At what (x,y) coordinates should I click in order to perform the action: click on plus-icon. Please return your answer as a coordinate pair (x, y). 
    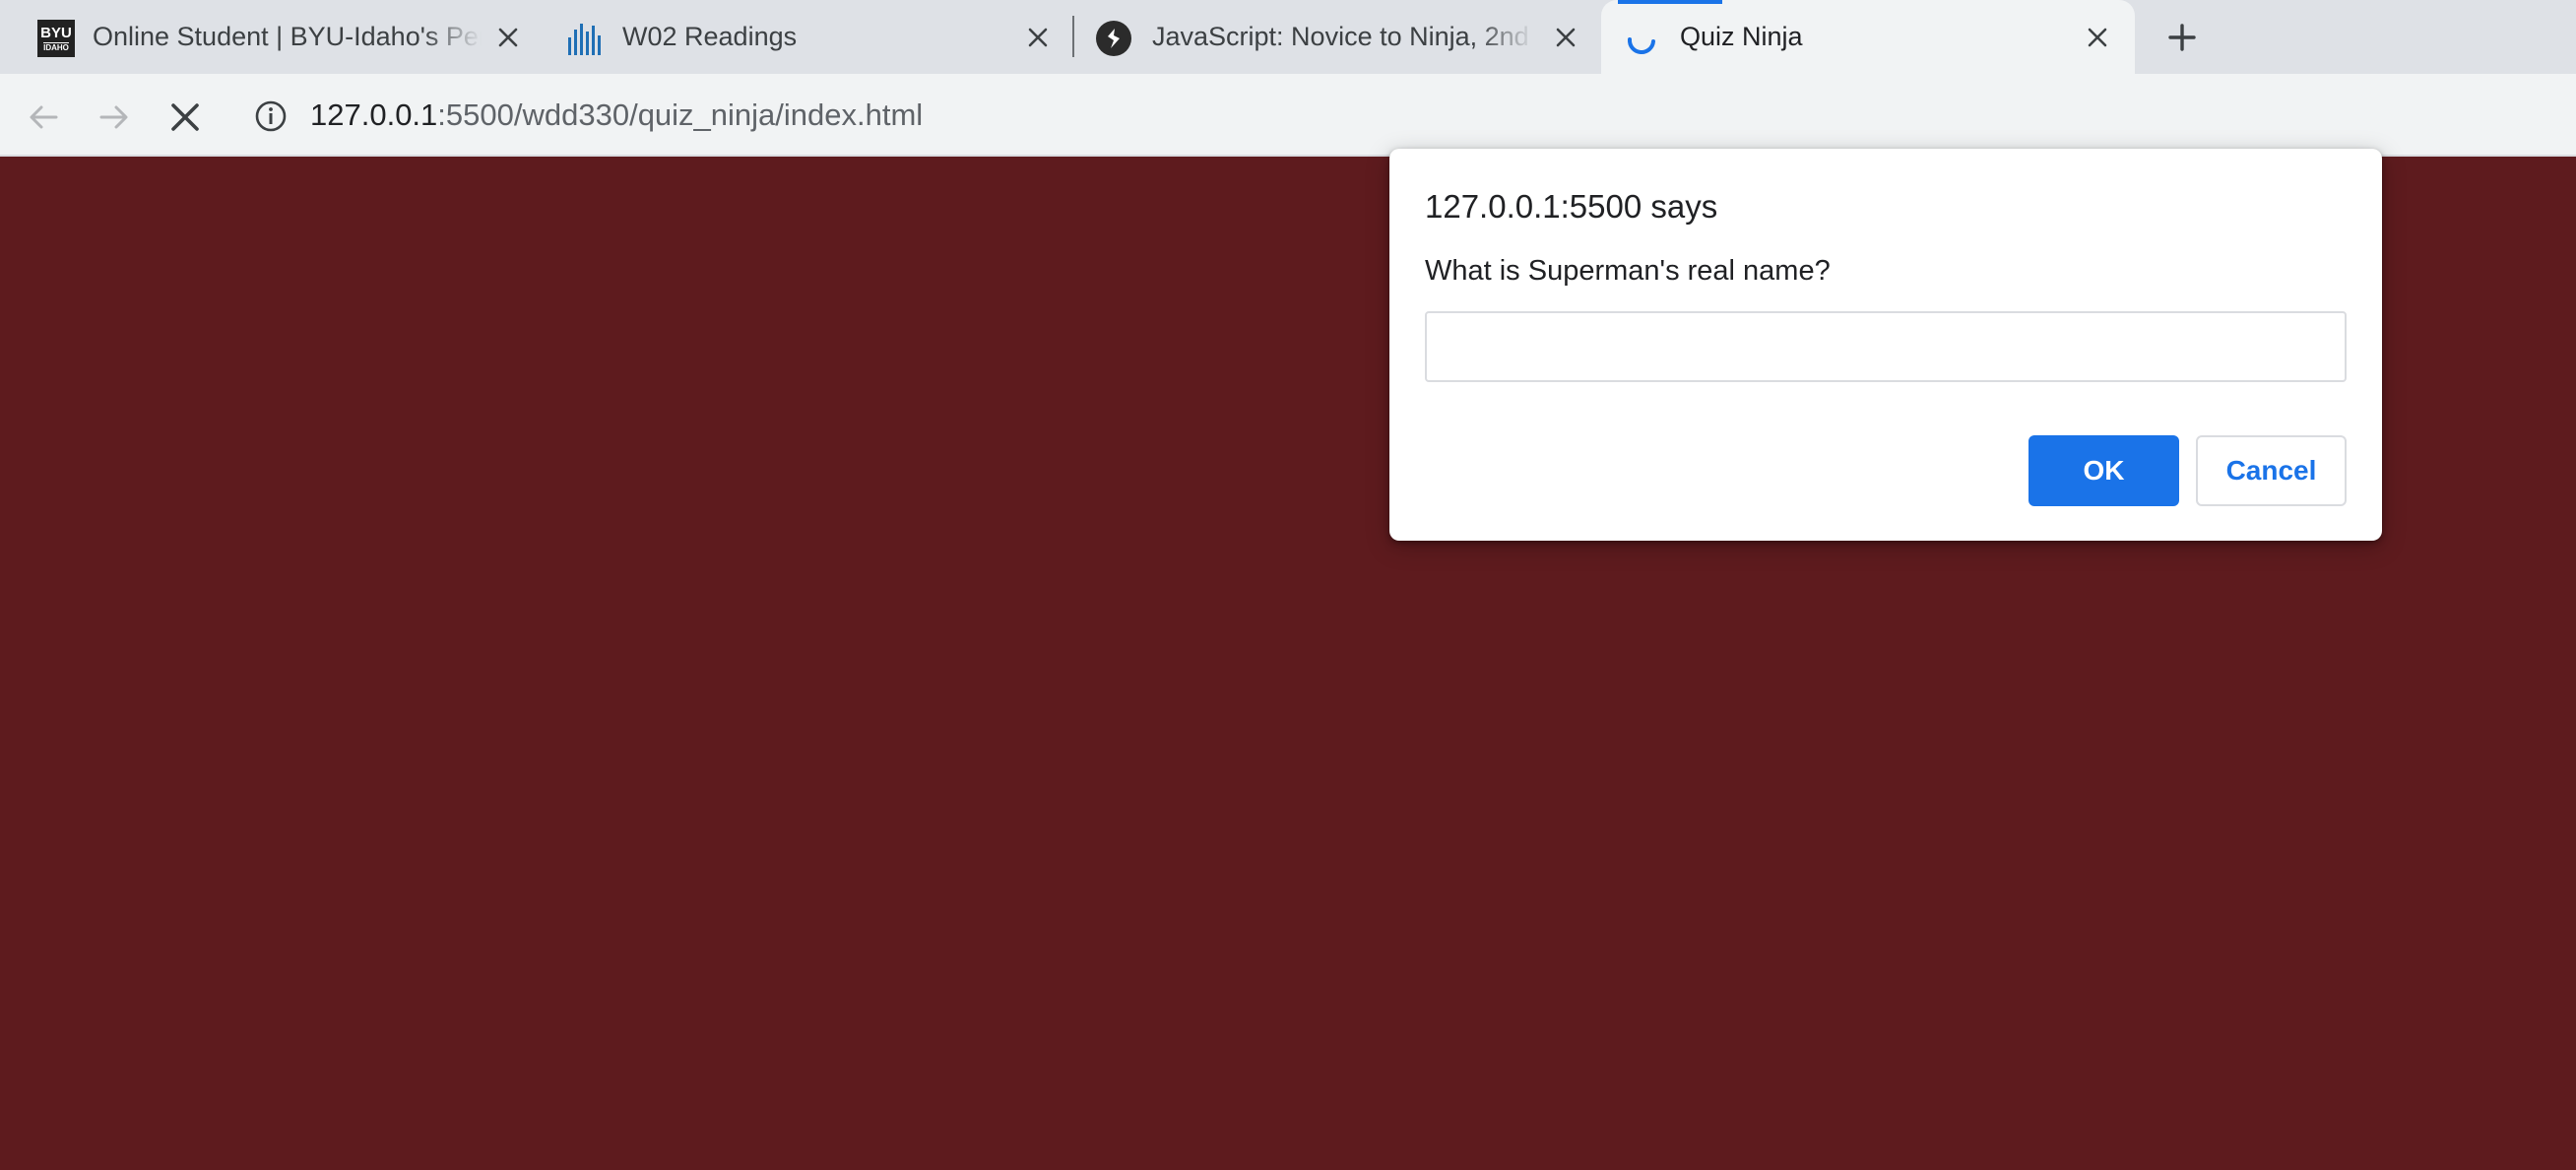
    Looking at the image, I should click on (2182, 37).